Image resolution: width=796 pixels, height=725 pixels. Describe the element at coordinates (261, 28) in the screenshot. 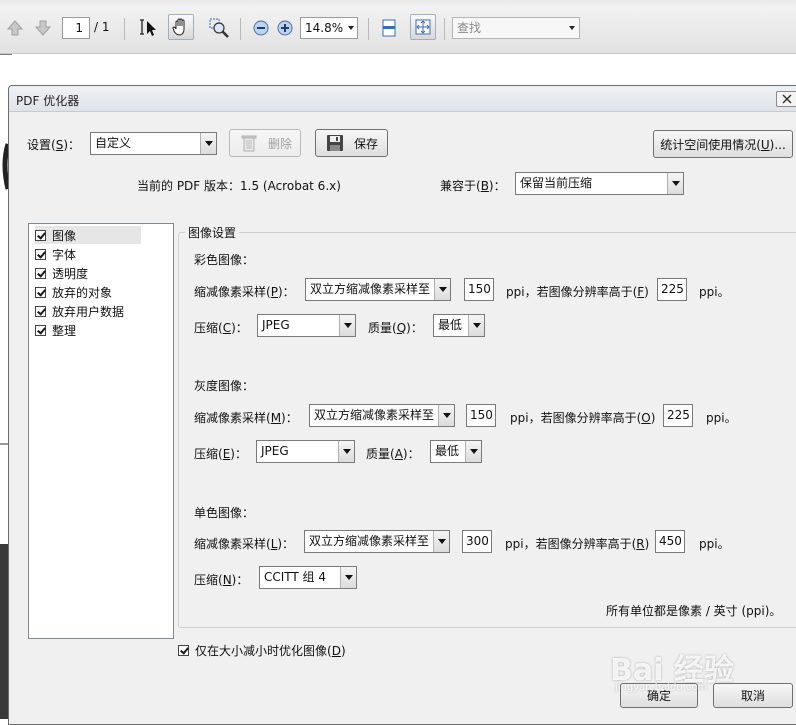

I see `zoom-out-button` at that location.